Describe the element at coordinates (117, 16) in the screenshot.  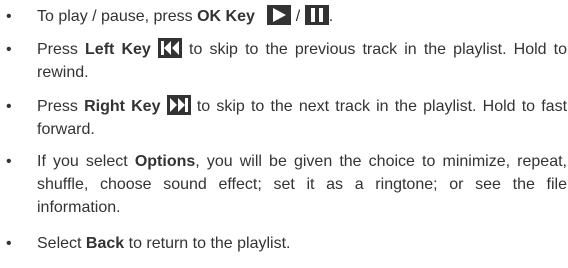
I see `item-text-pre: To play / pause, press` at that location.